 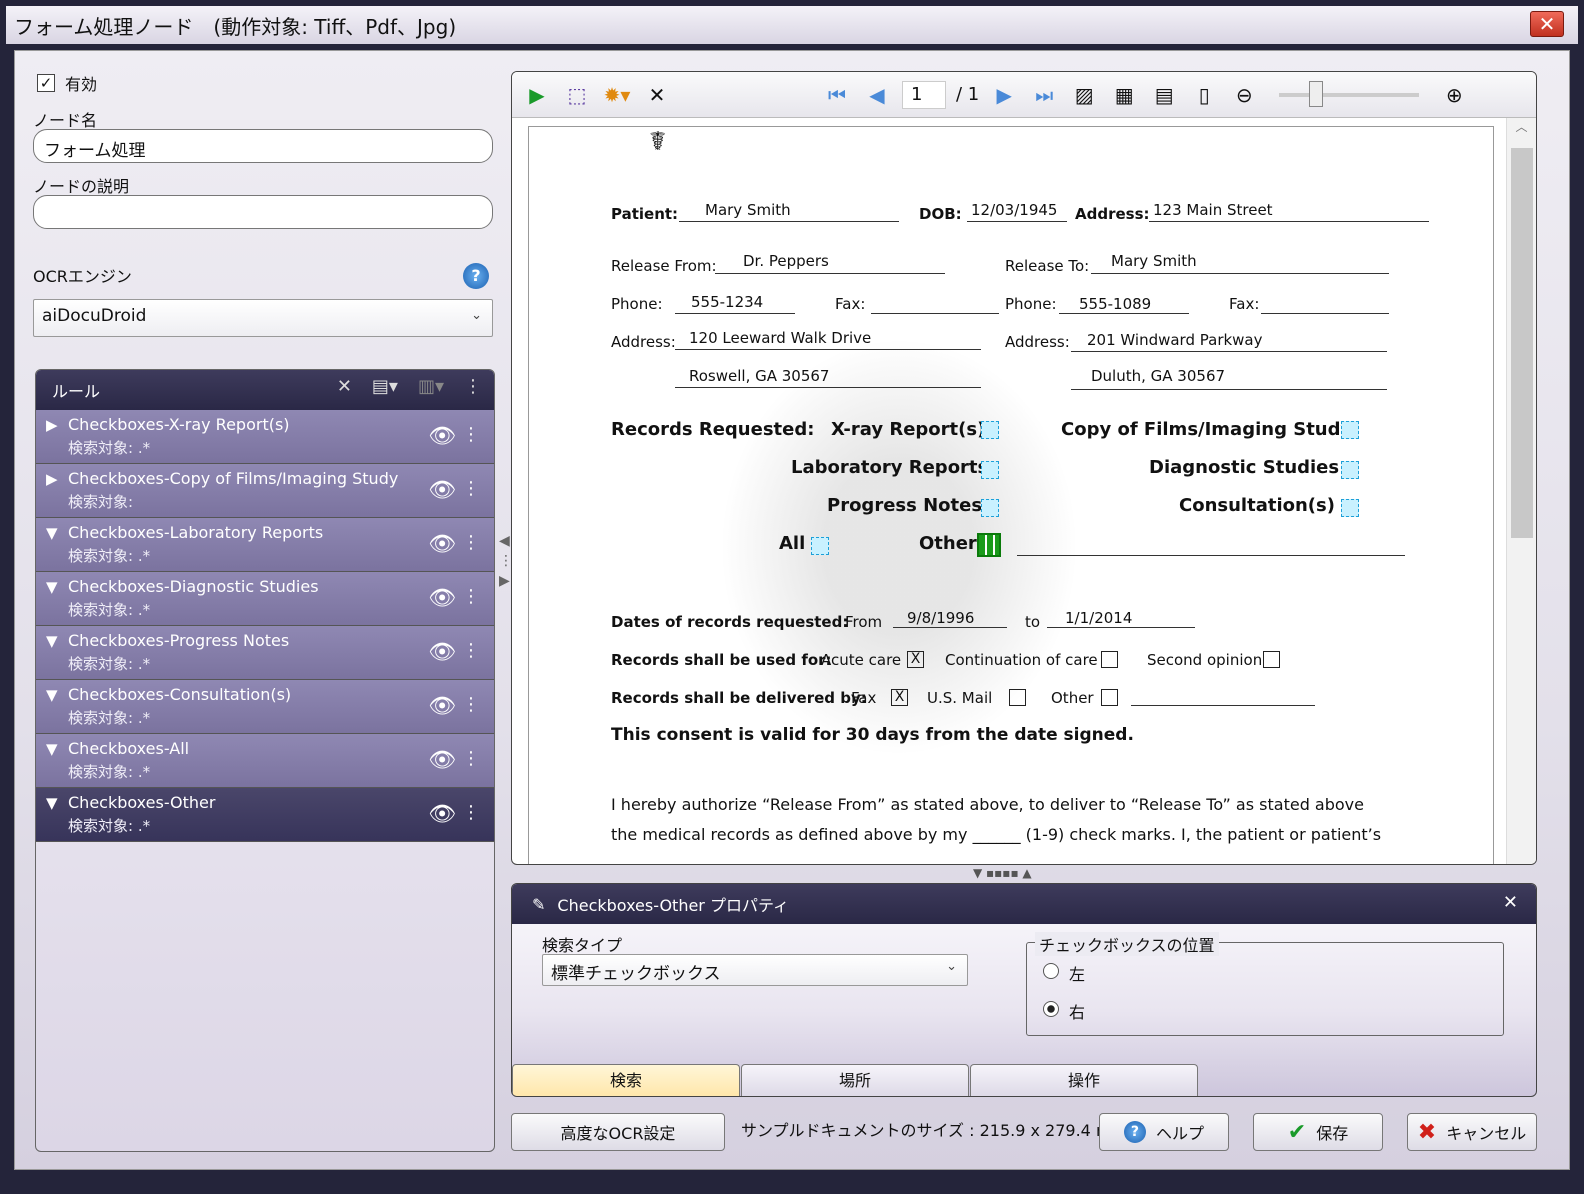 What do you see at coordinates (263, 212) in the screenshot?
I see `node-desc-input` at bounding box center [263, 212].